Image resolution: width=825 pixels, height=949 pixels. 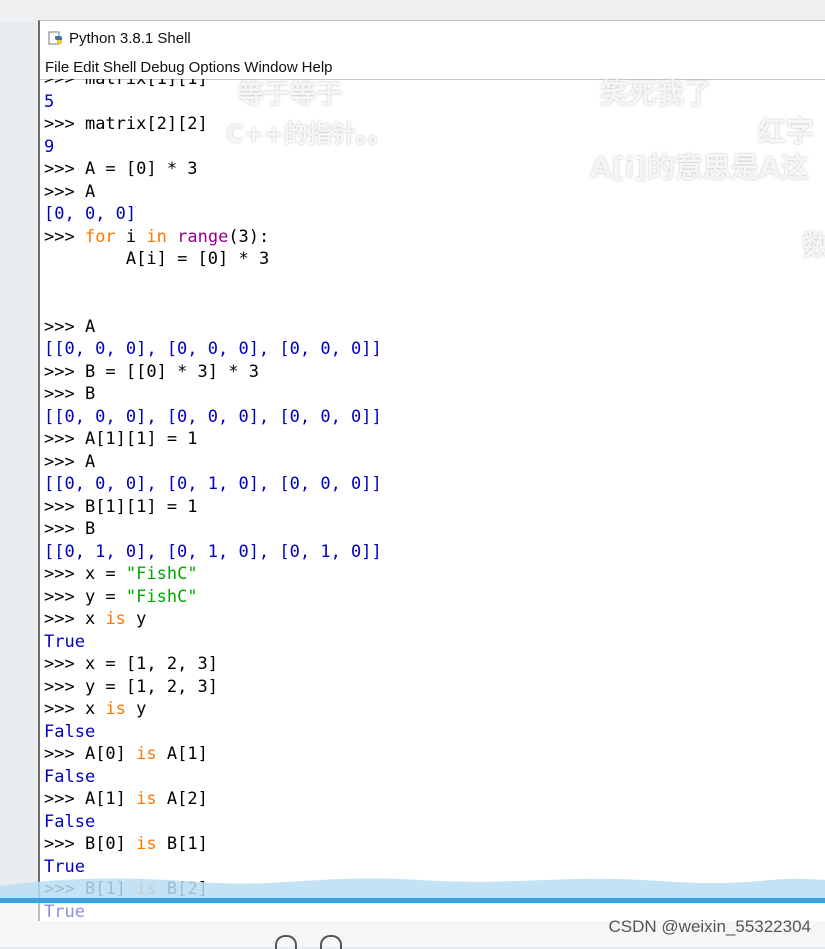 What do you see at coordinates (270, 67) in the screenshot?
I see `menu-window: Window` at bounding box center [270, 67].